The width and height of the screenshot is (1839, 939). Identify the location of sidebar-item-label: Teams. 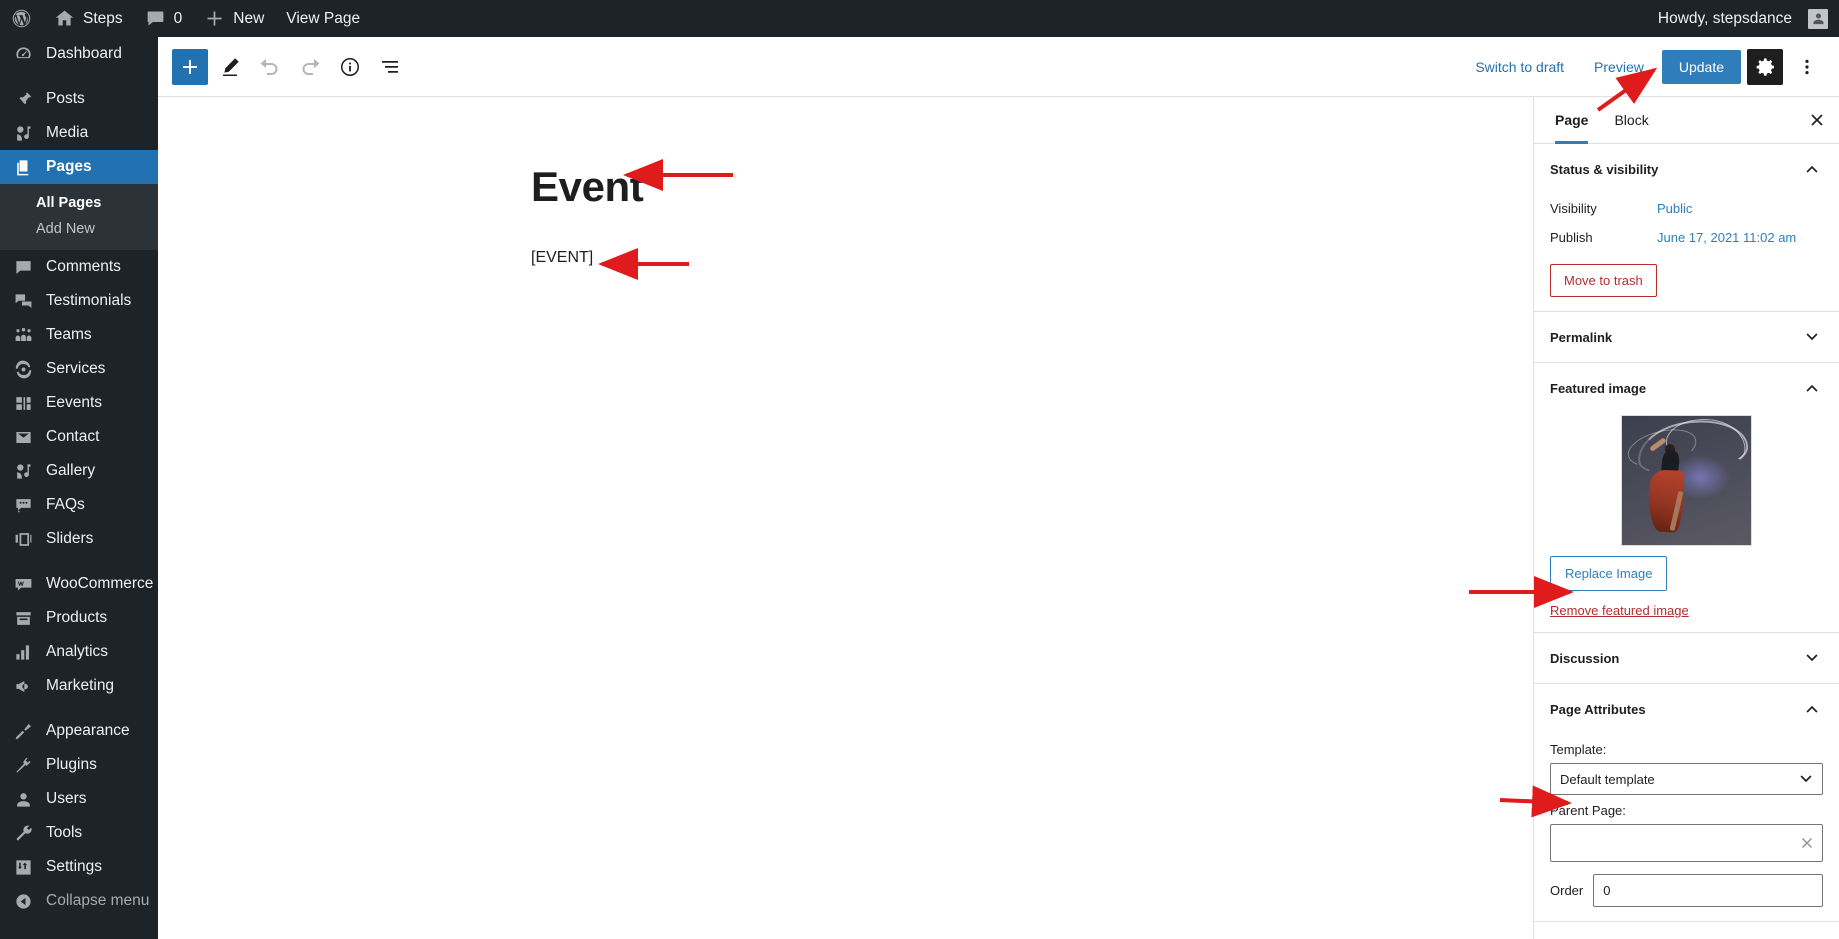
(69, 334).